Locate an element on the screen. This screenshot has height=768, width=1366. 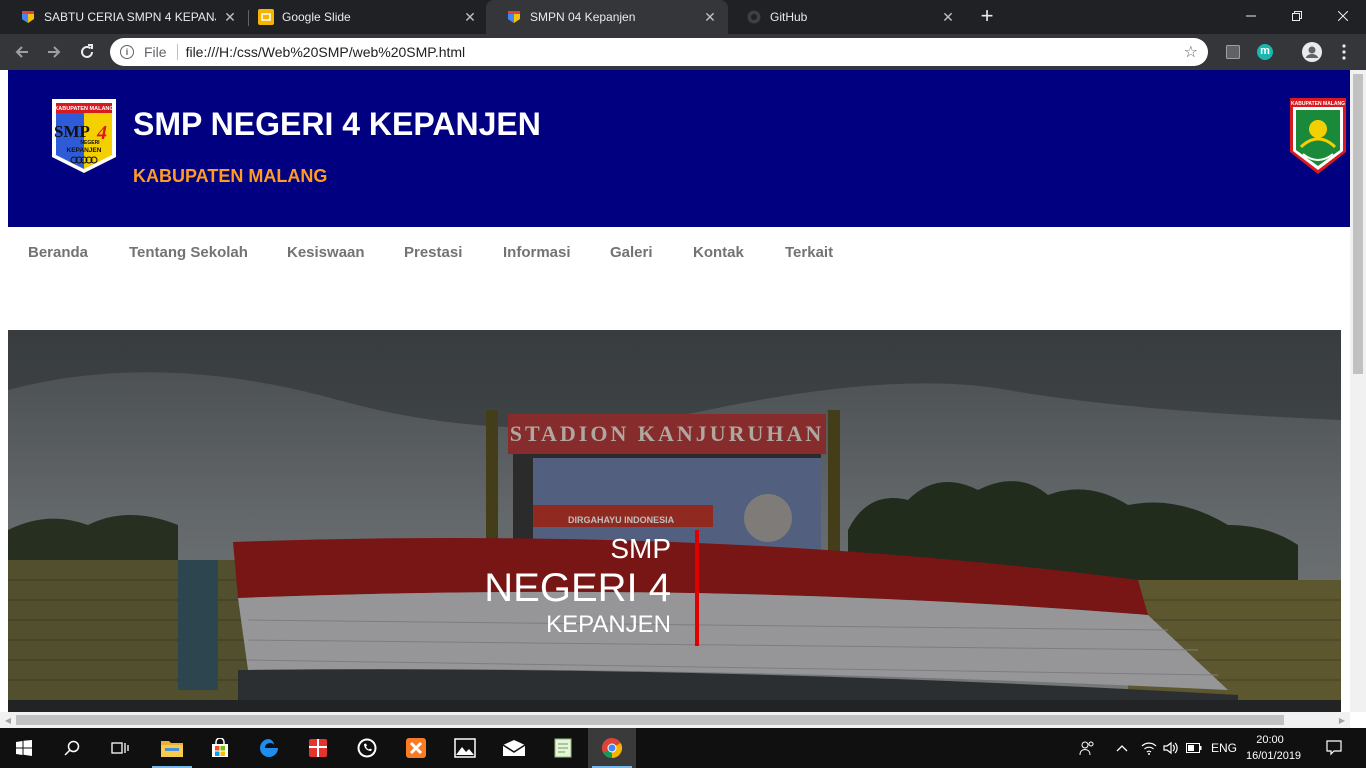
chrome-button is located at coordinates (612, 748).